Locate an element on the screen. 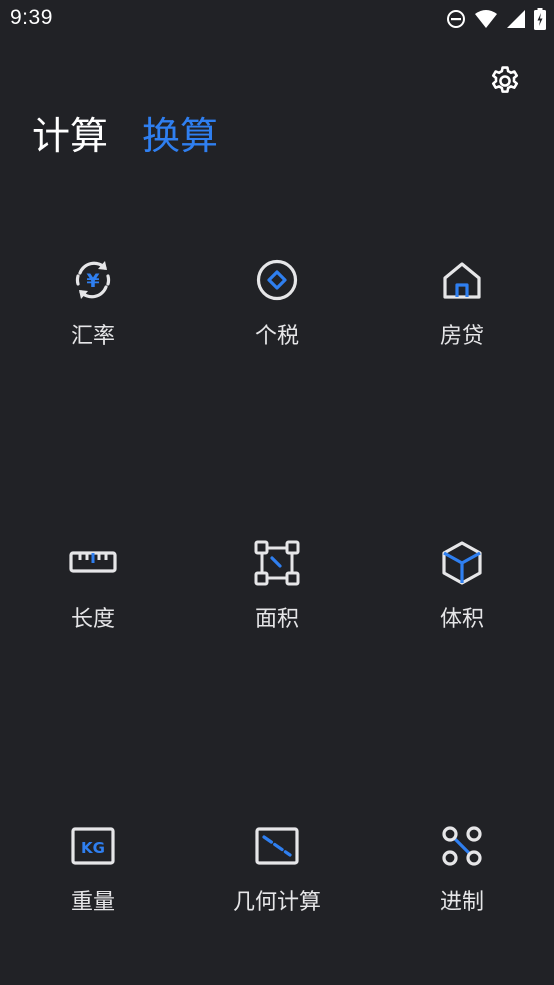 This screenshot has width=554, height=985. tax-icon is located at coordinates (277, 280).